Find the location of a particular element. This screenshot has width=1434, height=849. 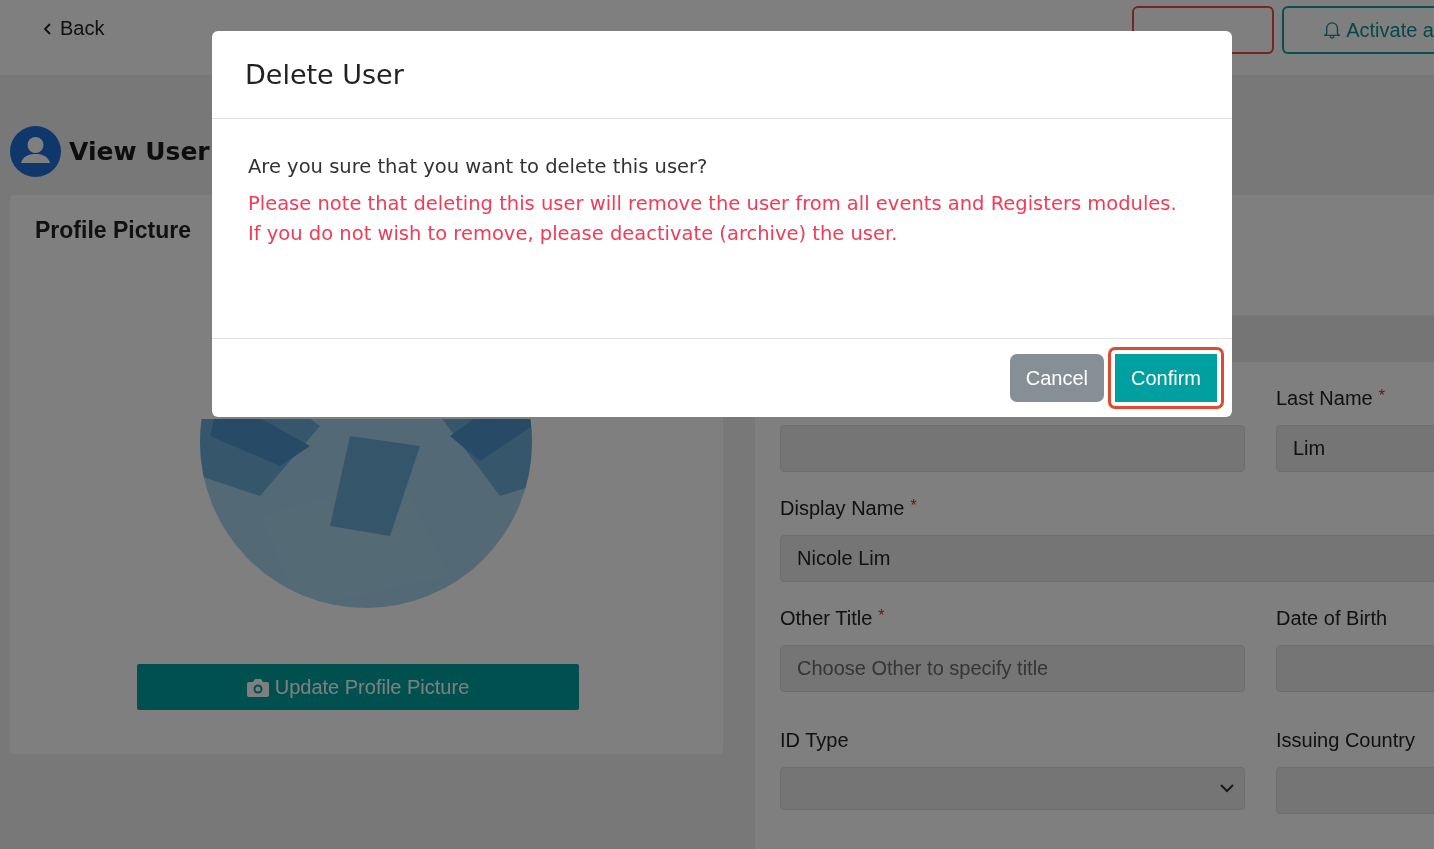

card-title: Profile Picture is located at coordinates (113, 230).